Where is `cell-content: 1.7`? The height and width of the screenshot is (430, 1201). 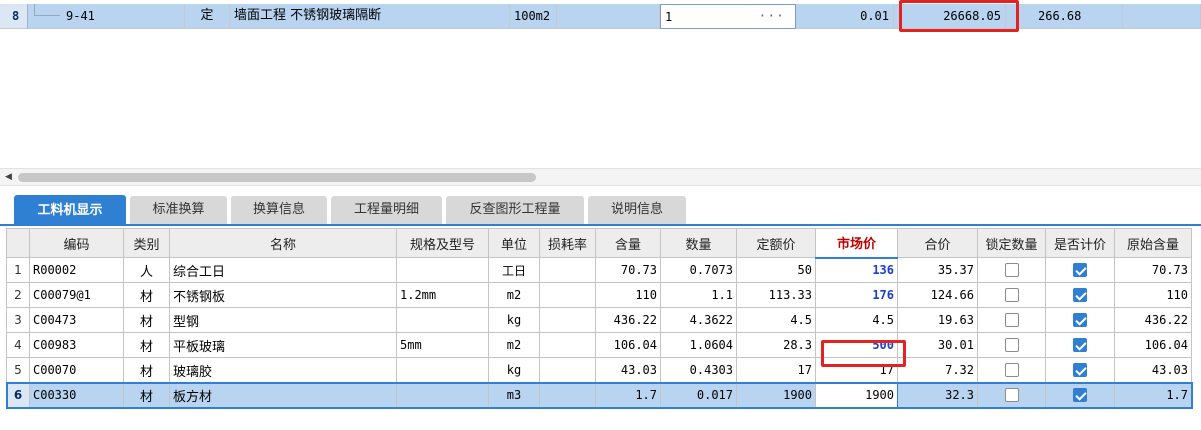
cell-content: 1.7 is located at coordinates (628, 395).